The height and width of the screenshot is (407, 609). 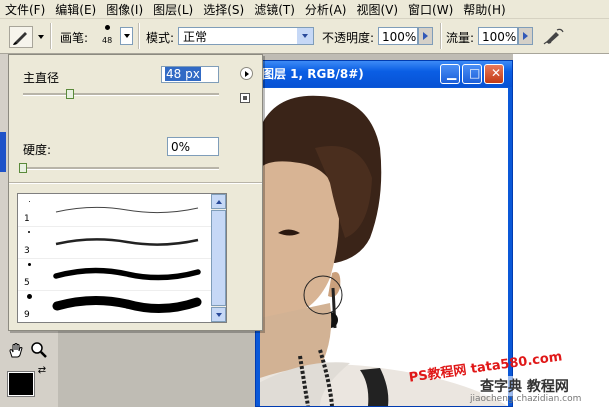 I want to click on airbrush-icon, so click(x=553, y=36).